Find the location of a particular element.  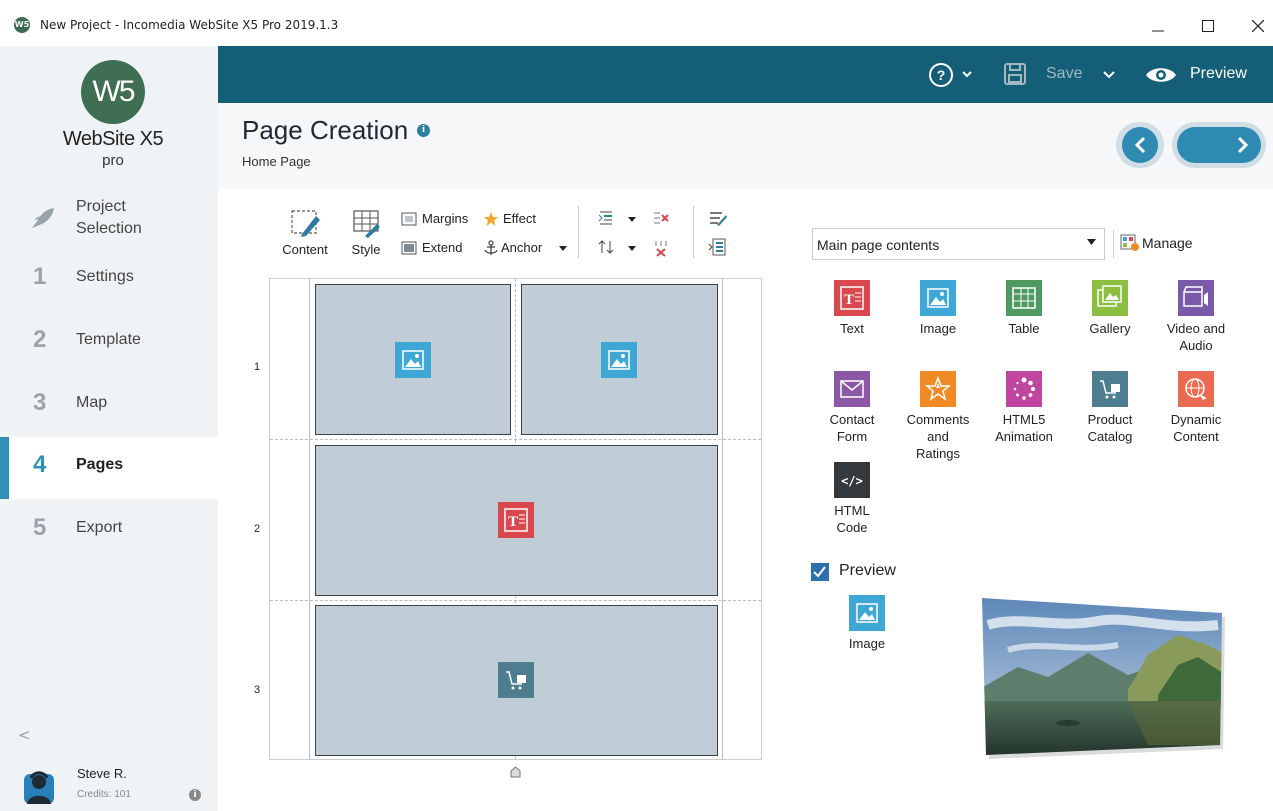

sidebar-item-project-selection: Project Selection is located at coordinates (109, 218).